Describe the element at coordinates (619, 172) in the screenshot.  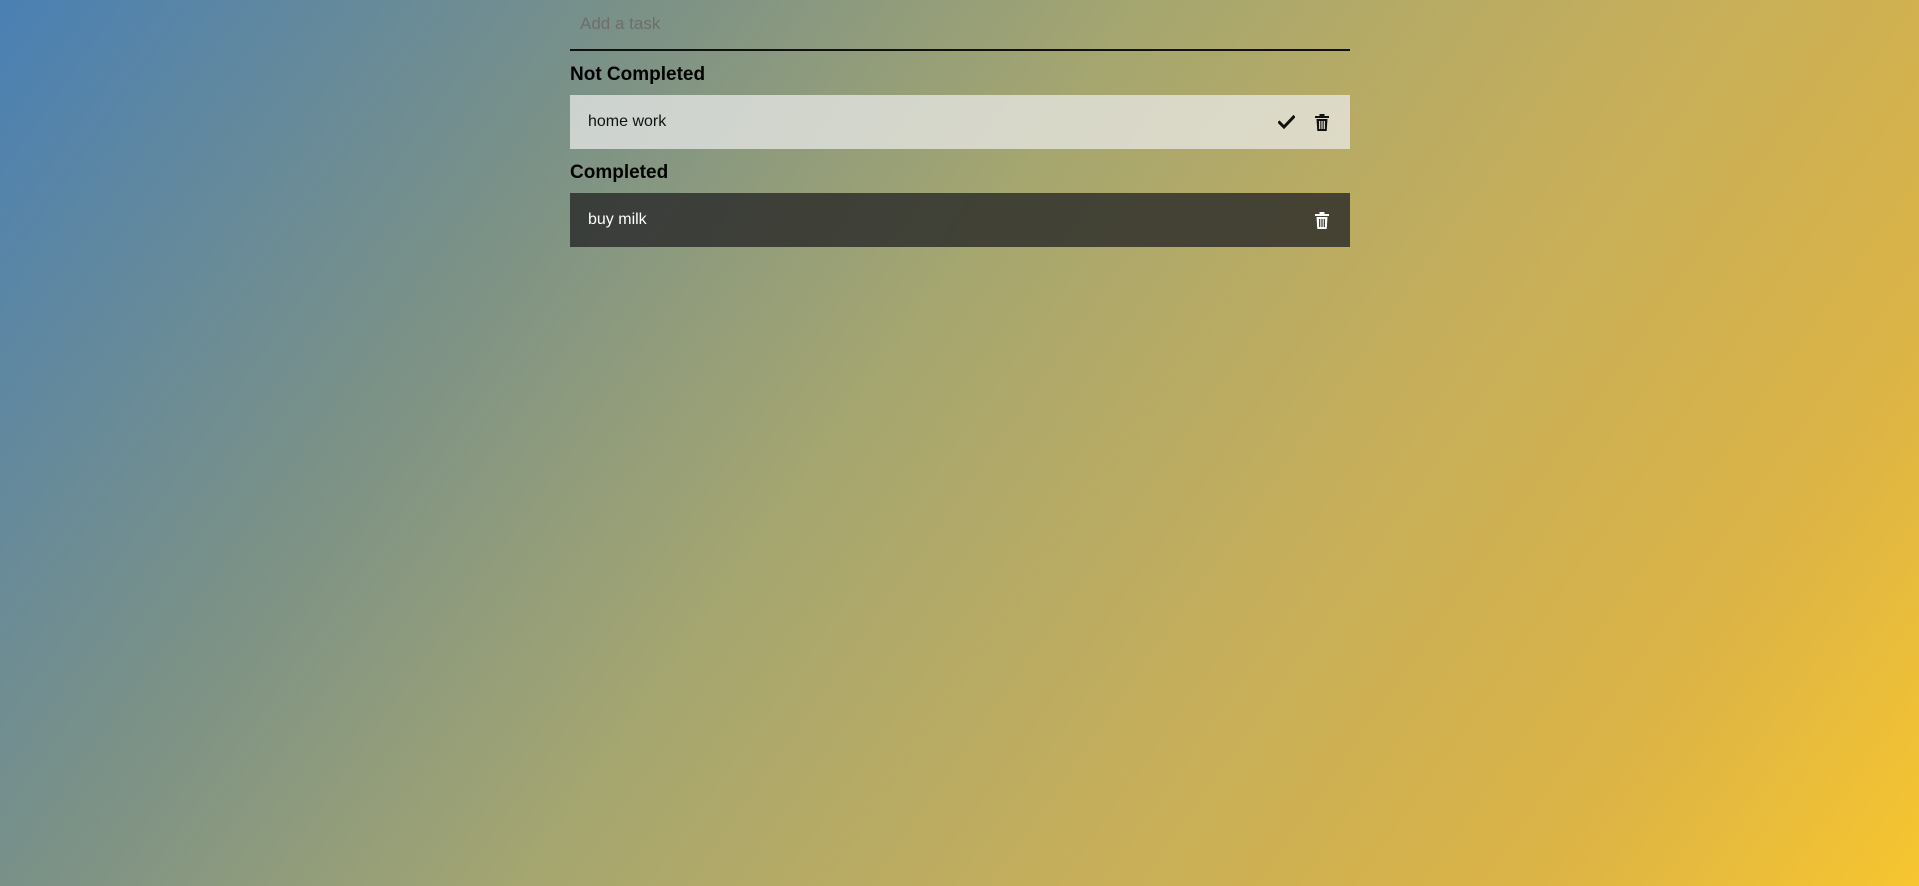
I see `completed-heading: Completed` at that location.